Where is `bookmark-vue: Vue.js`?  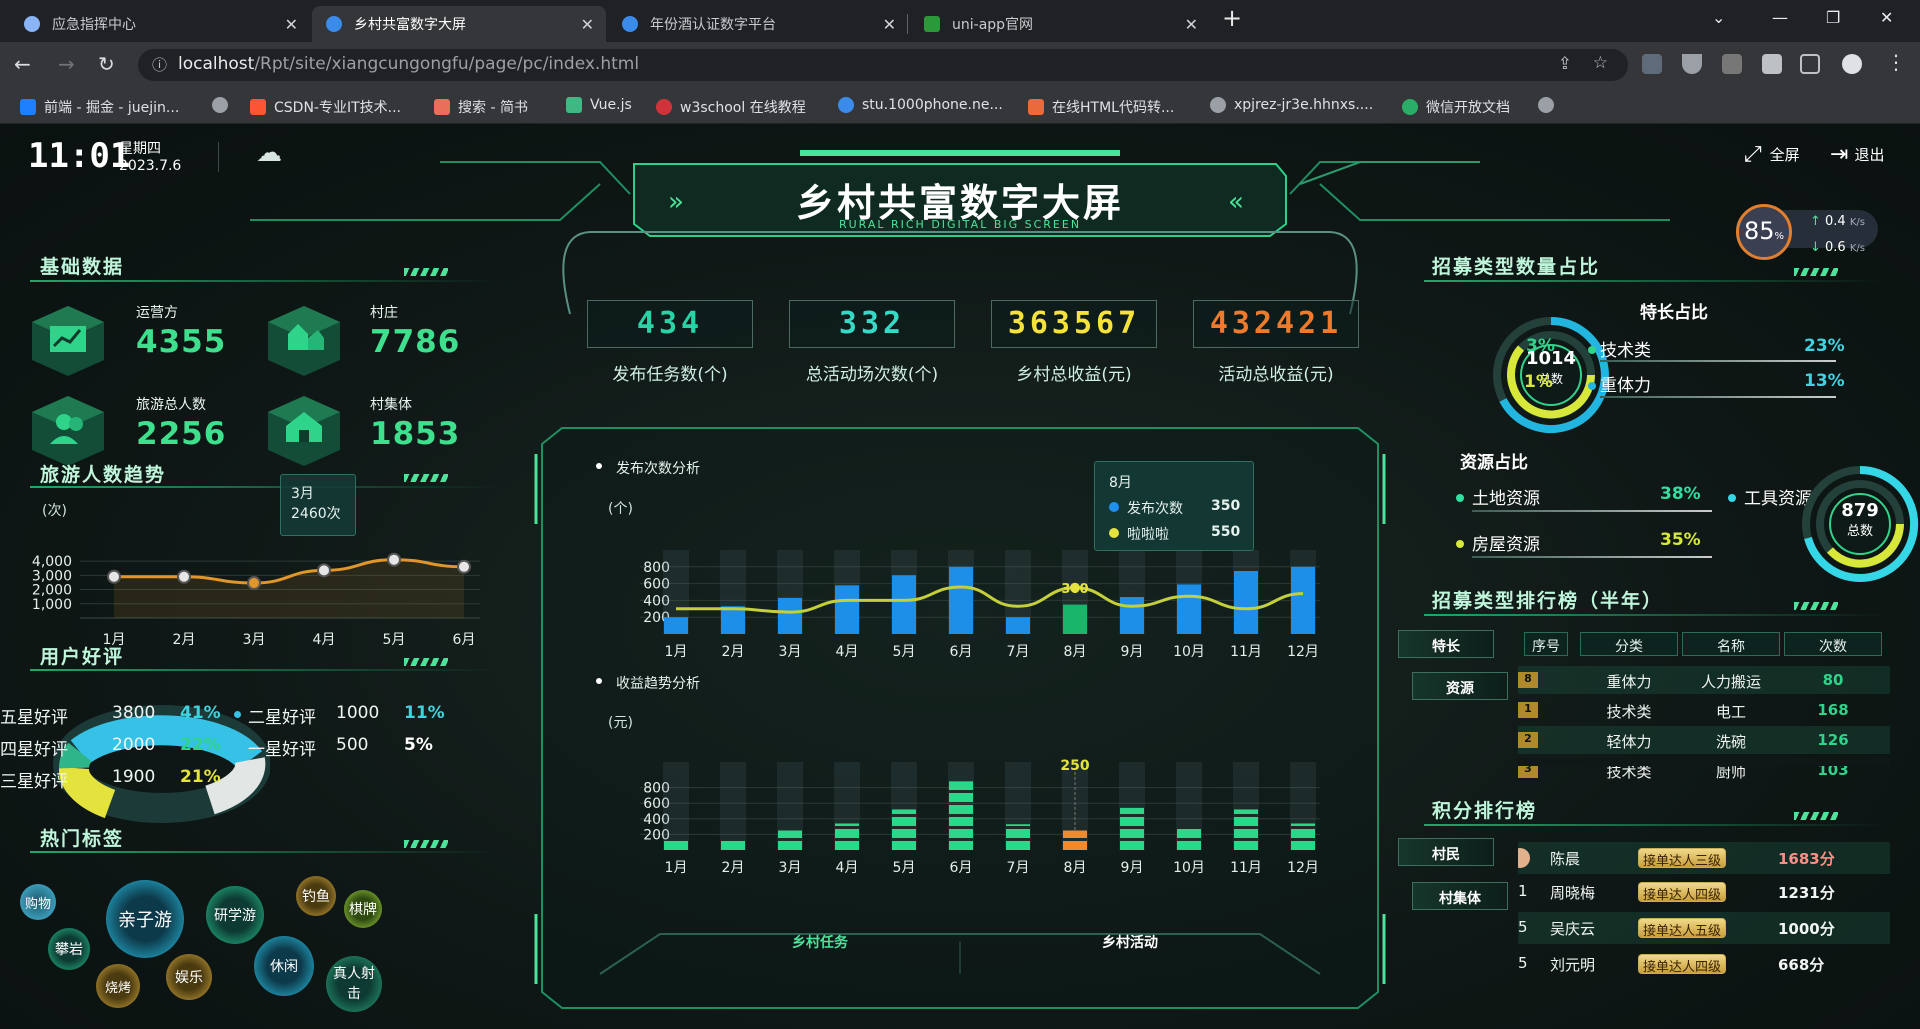 bookmark-vue: Vue.js is located at coordinates (599, 105).